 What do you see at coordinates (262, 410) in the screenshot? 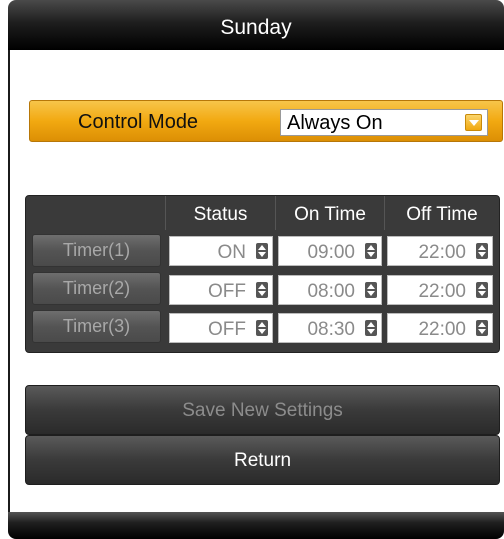
I see `save-settings-button: Save New Settings` at bounding box center [262, 410].